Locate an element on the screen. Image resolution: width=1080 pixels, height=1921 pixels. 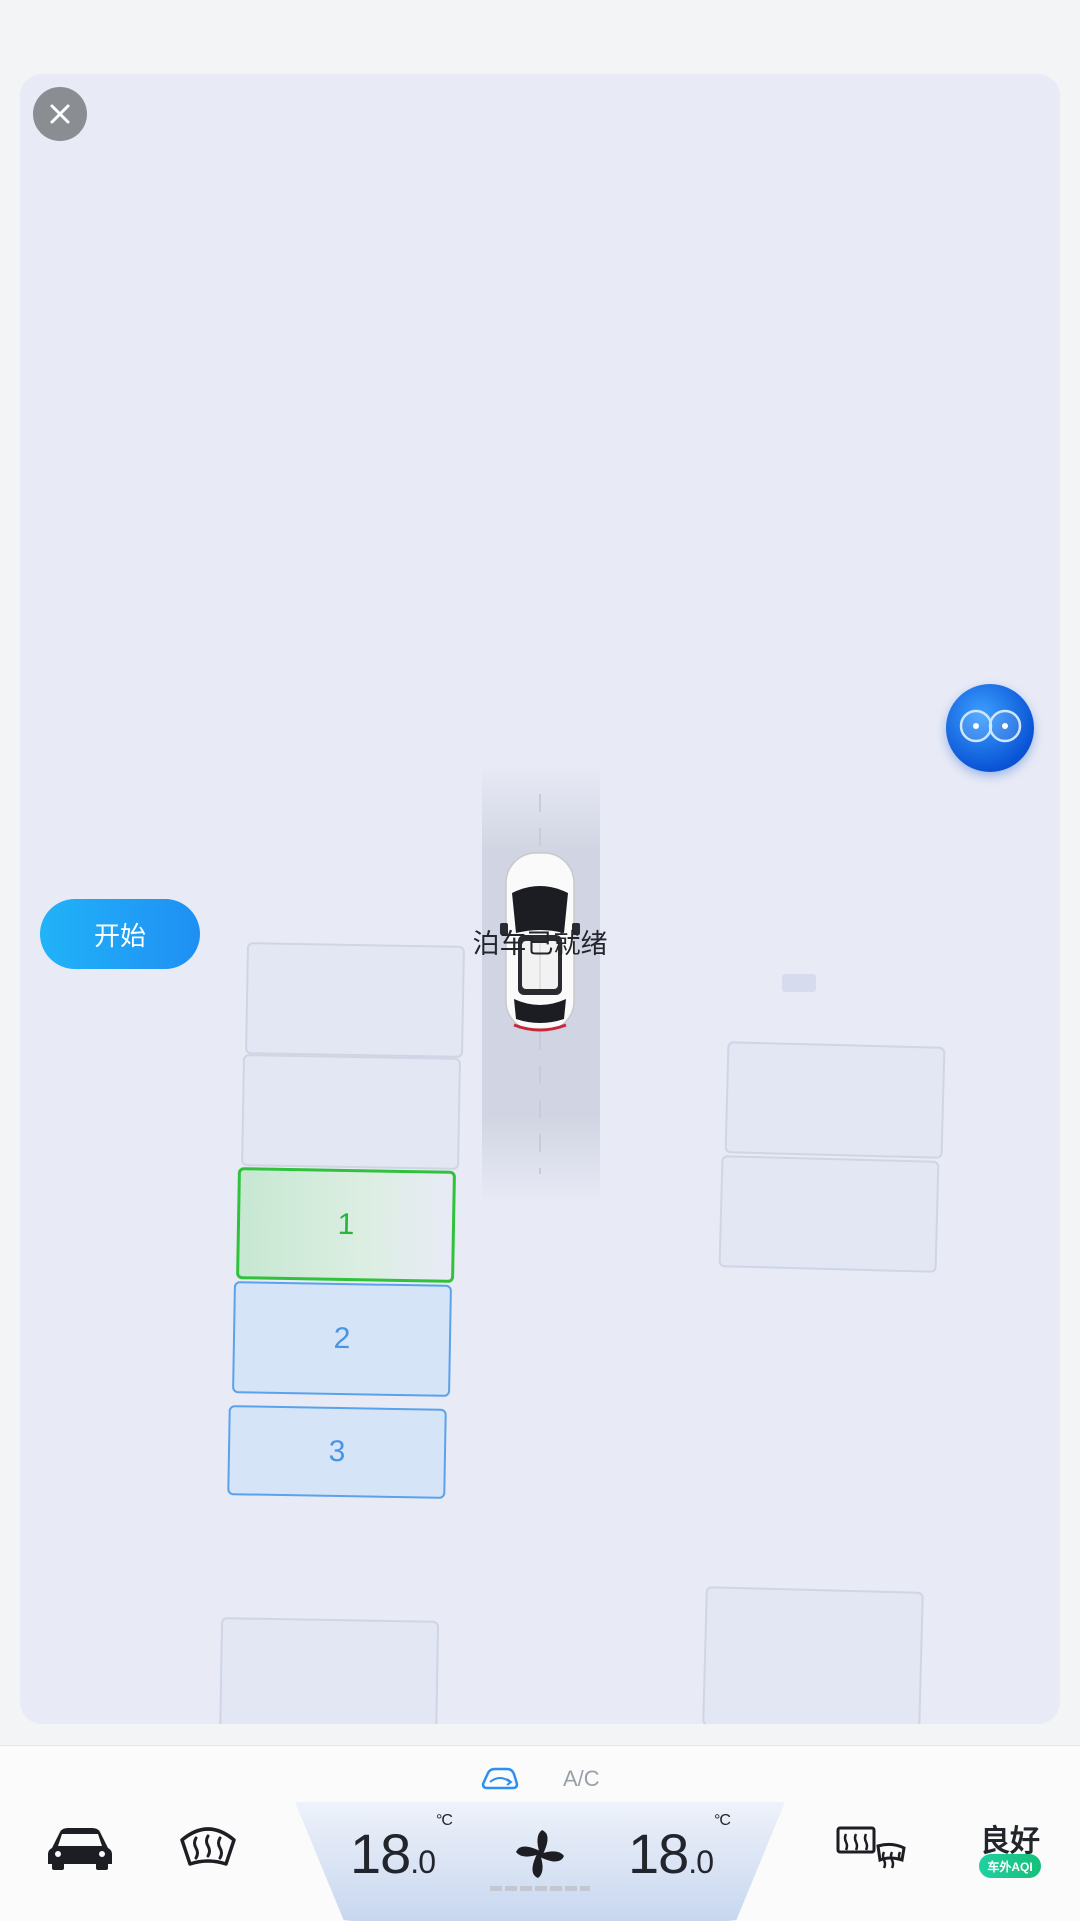
climate-bar: A/C 18.0°C 18.0°C 良好 车外AQI is located at coordinates (540, 1833).